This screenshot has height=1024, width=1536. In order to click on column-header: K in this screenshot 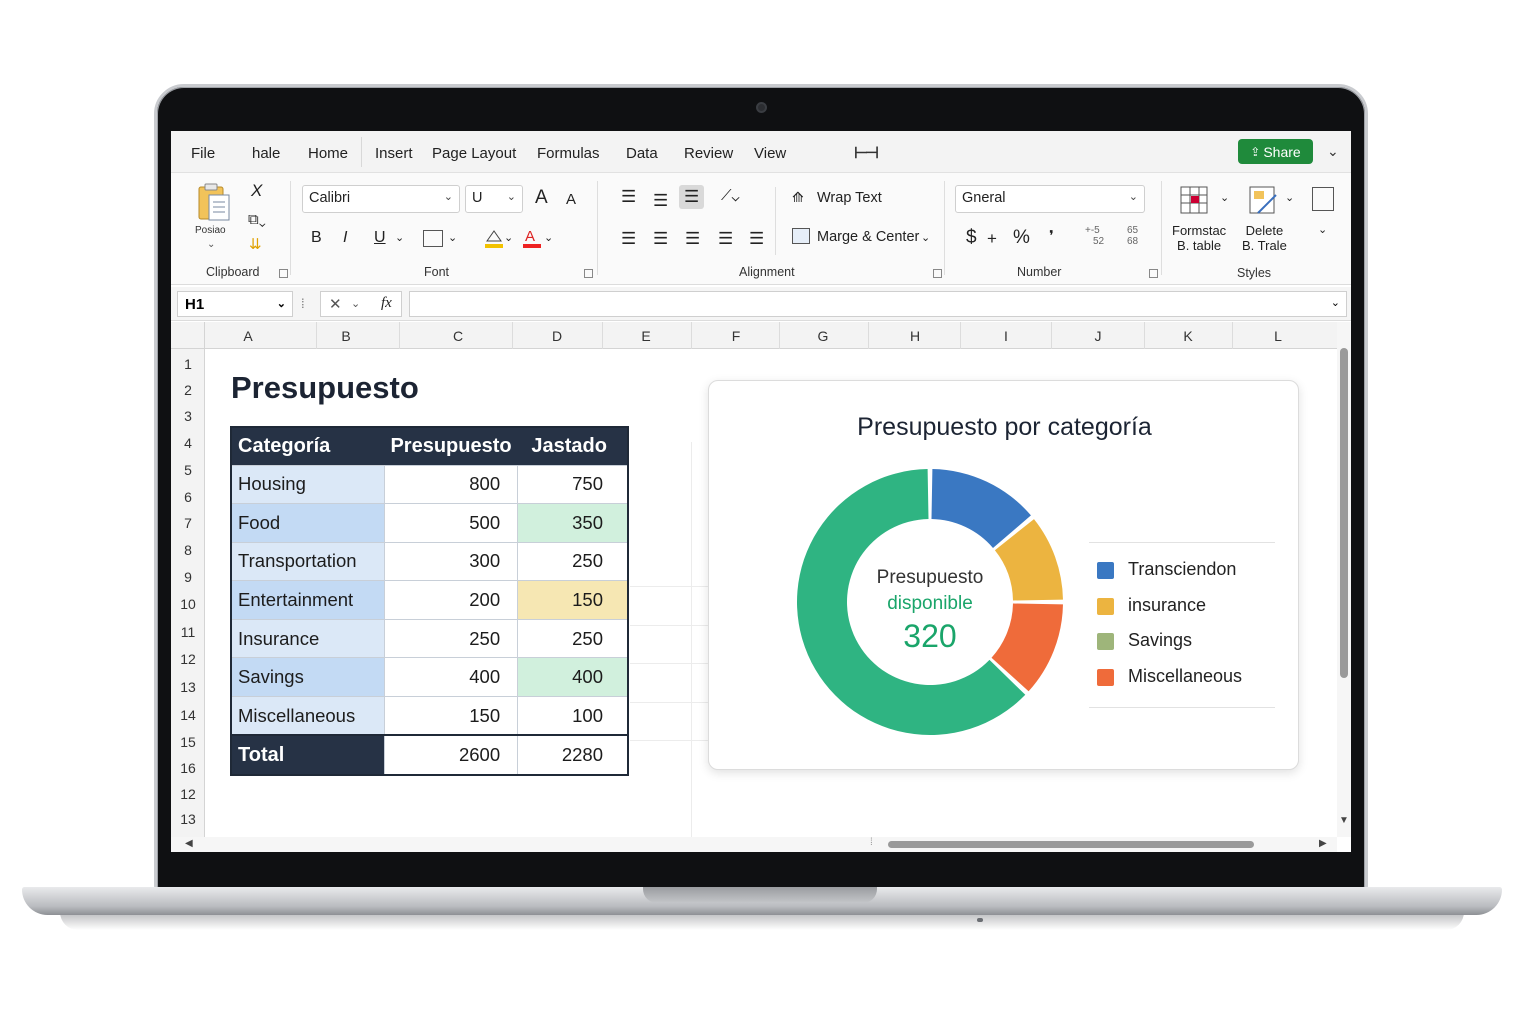, I will do `click(1188, 336)`.